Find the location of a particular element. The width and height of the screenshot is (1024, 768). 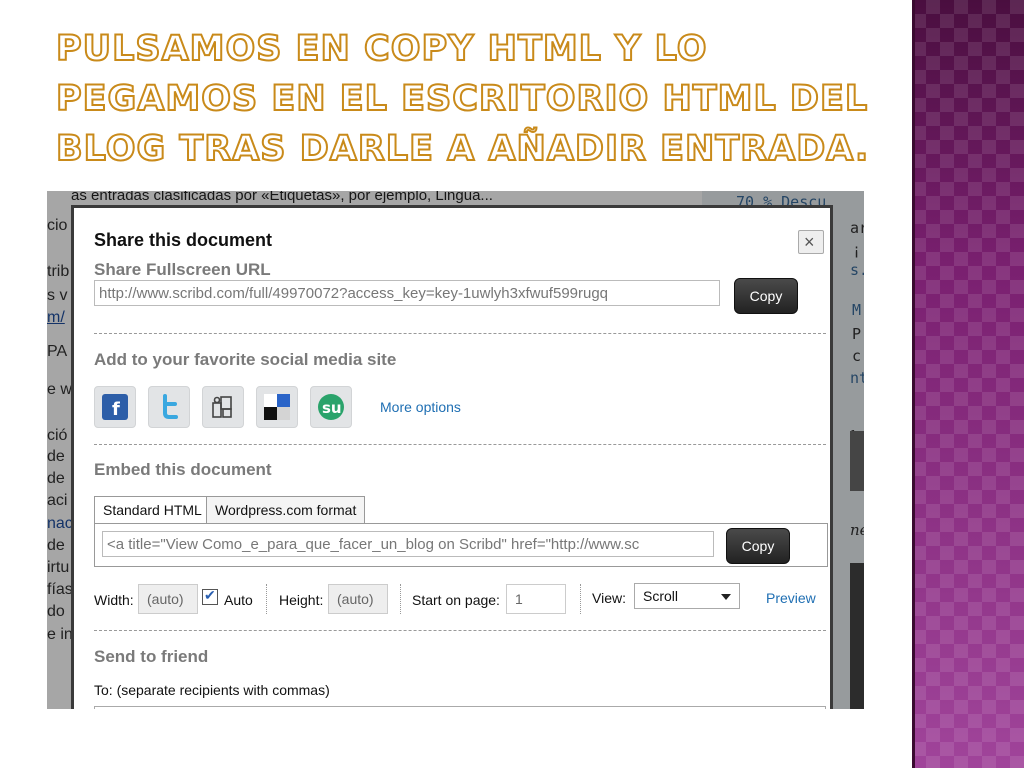

facebook-share-button: f is located at coordinates (115, 407).